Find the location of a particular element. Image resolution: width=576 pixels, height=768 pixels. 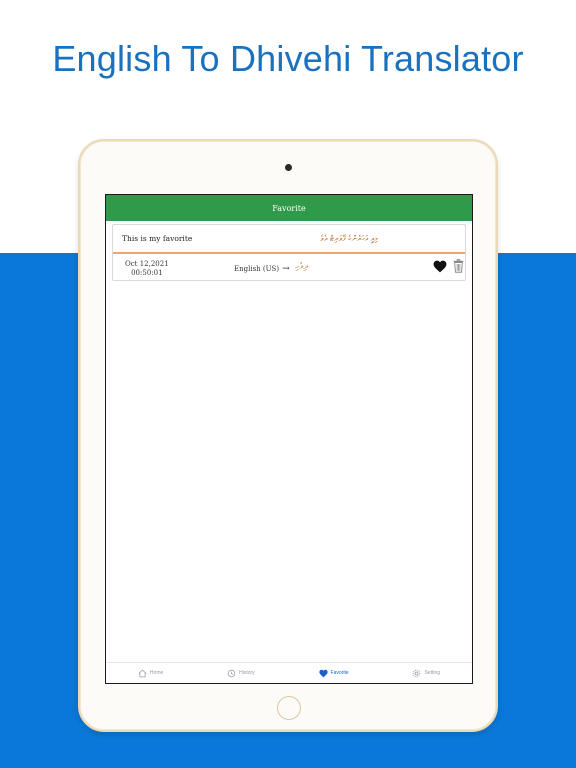

tab-history: History is located at coordinates (241, 673).